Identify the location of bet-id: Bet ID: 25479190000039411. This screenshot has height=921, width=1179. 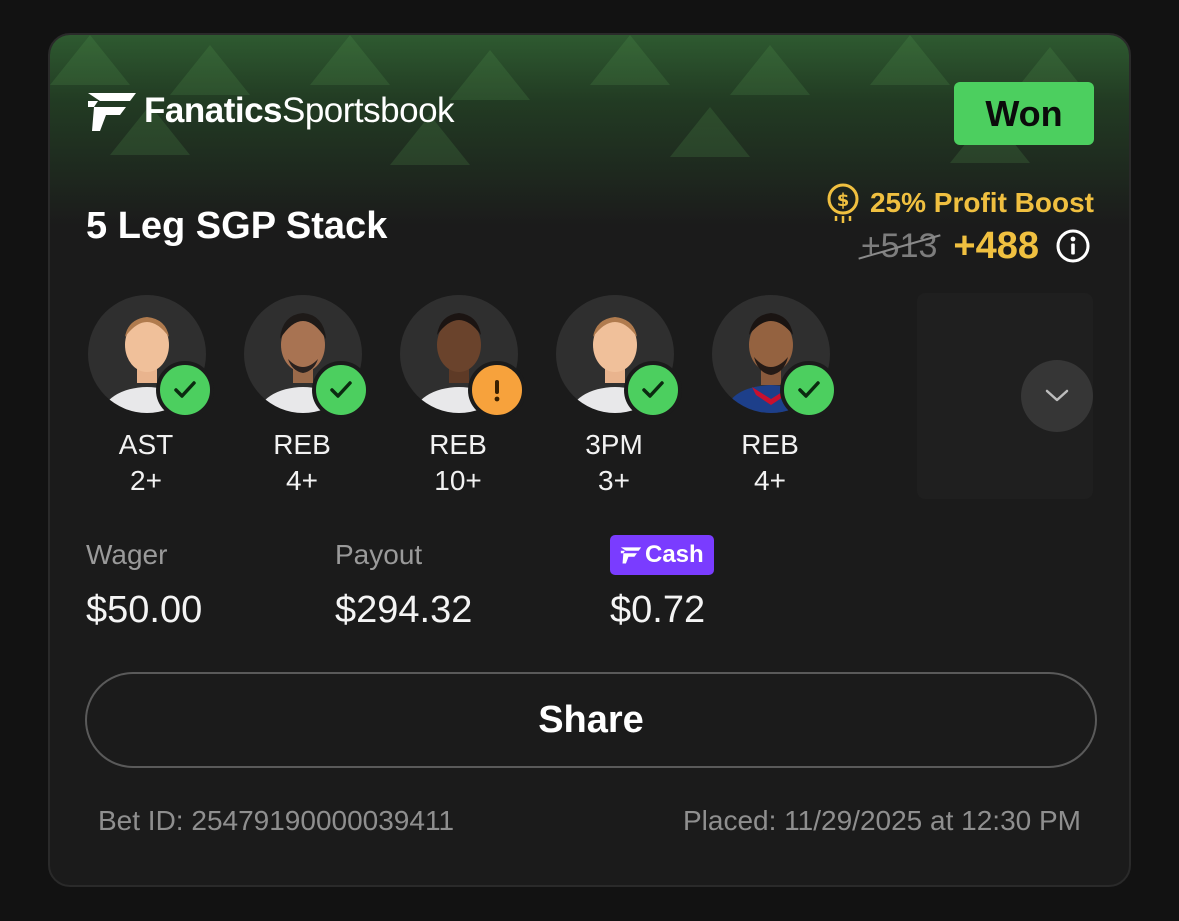
(276, 820).